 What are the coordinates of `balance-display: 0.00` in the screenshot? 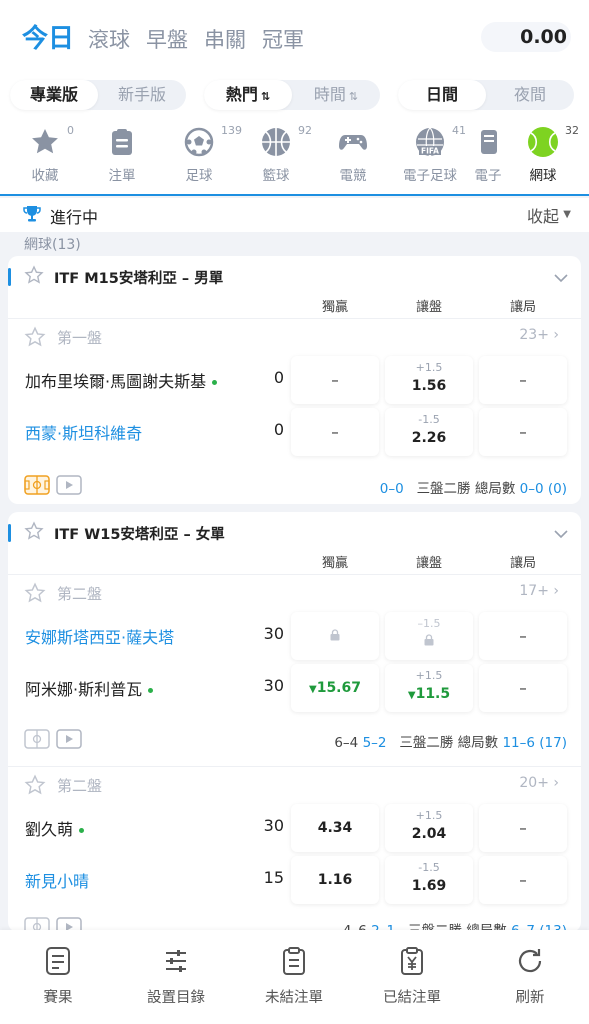 It's located at (526, 37).